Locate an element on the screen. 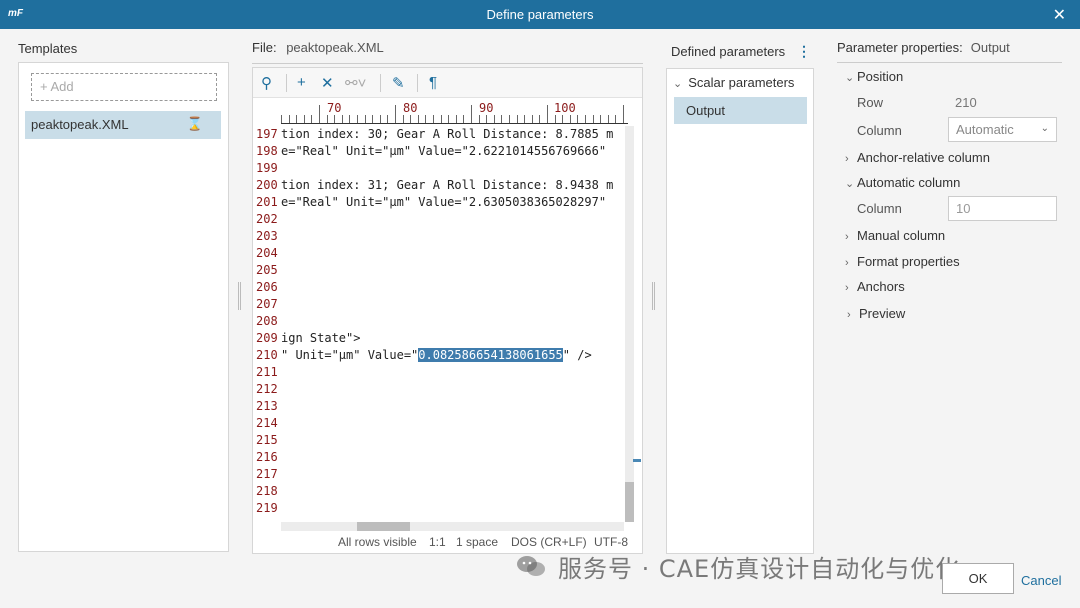 This screenshot has width=1080, height=608. section-format-properties: › Format properties is located at coordinates (902, 261).